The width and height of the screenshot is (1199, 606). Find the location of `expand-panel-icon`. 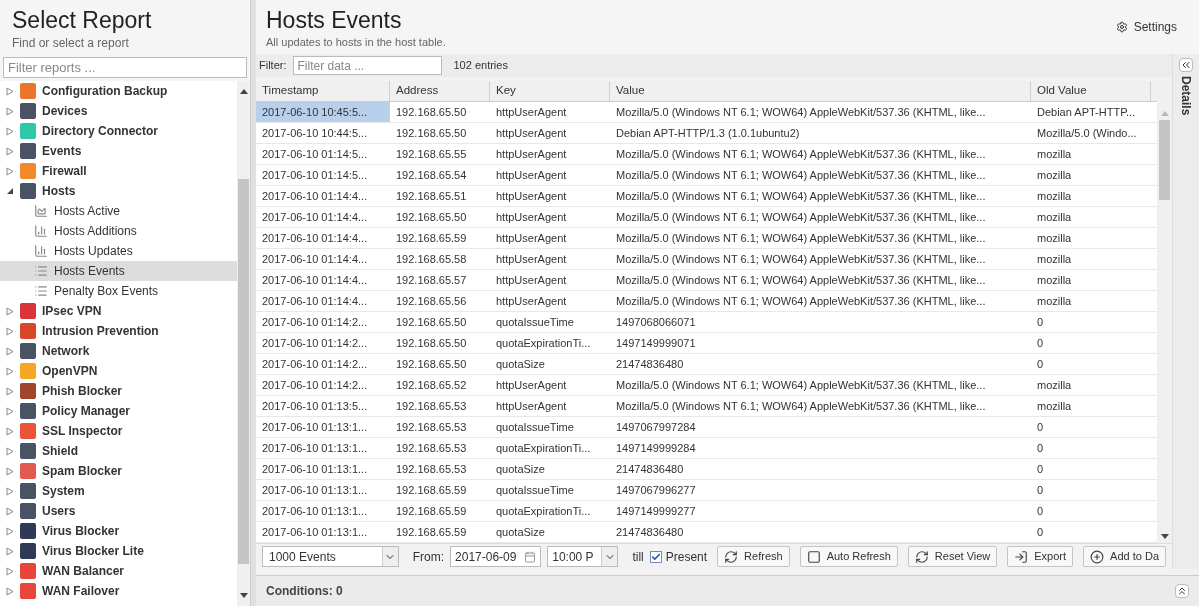

expand-panel-icon is located at coordinates (1186, 65).